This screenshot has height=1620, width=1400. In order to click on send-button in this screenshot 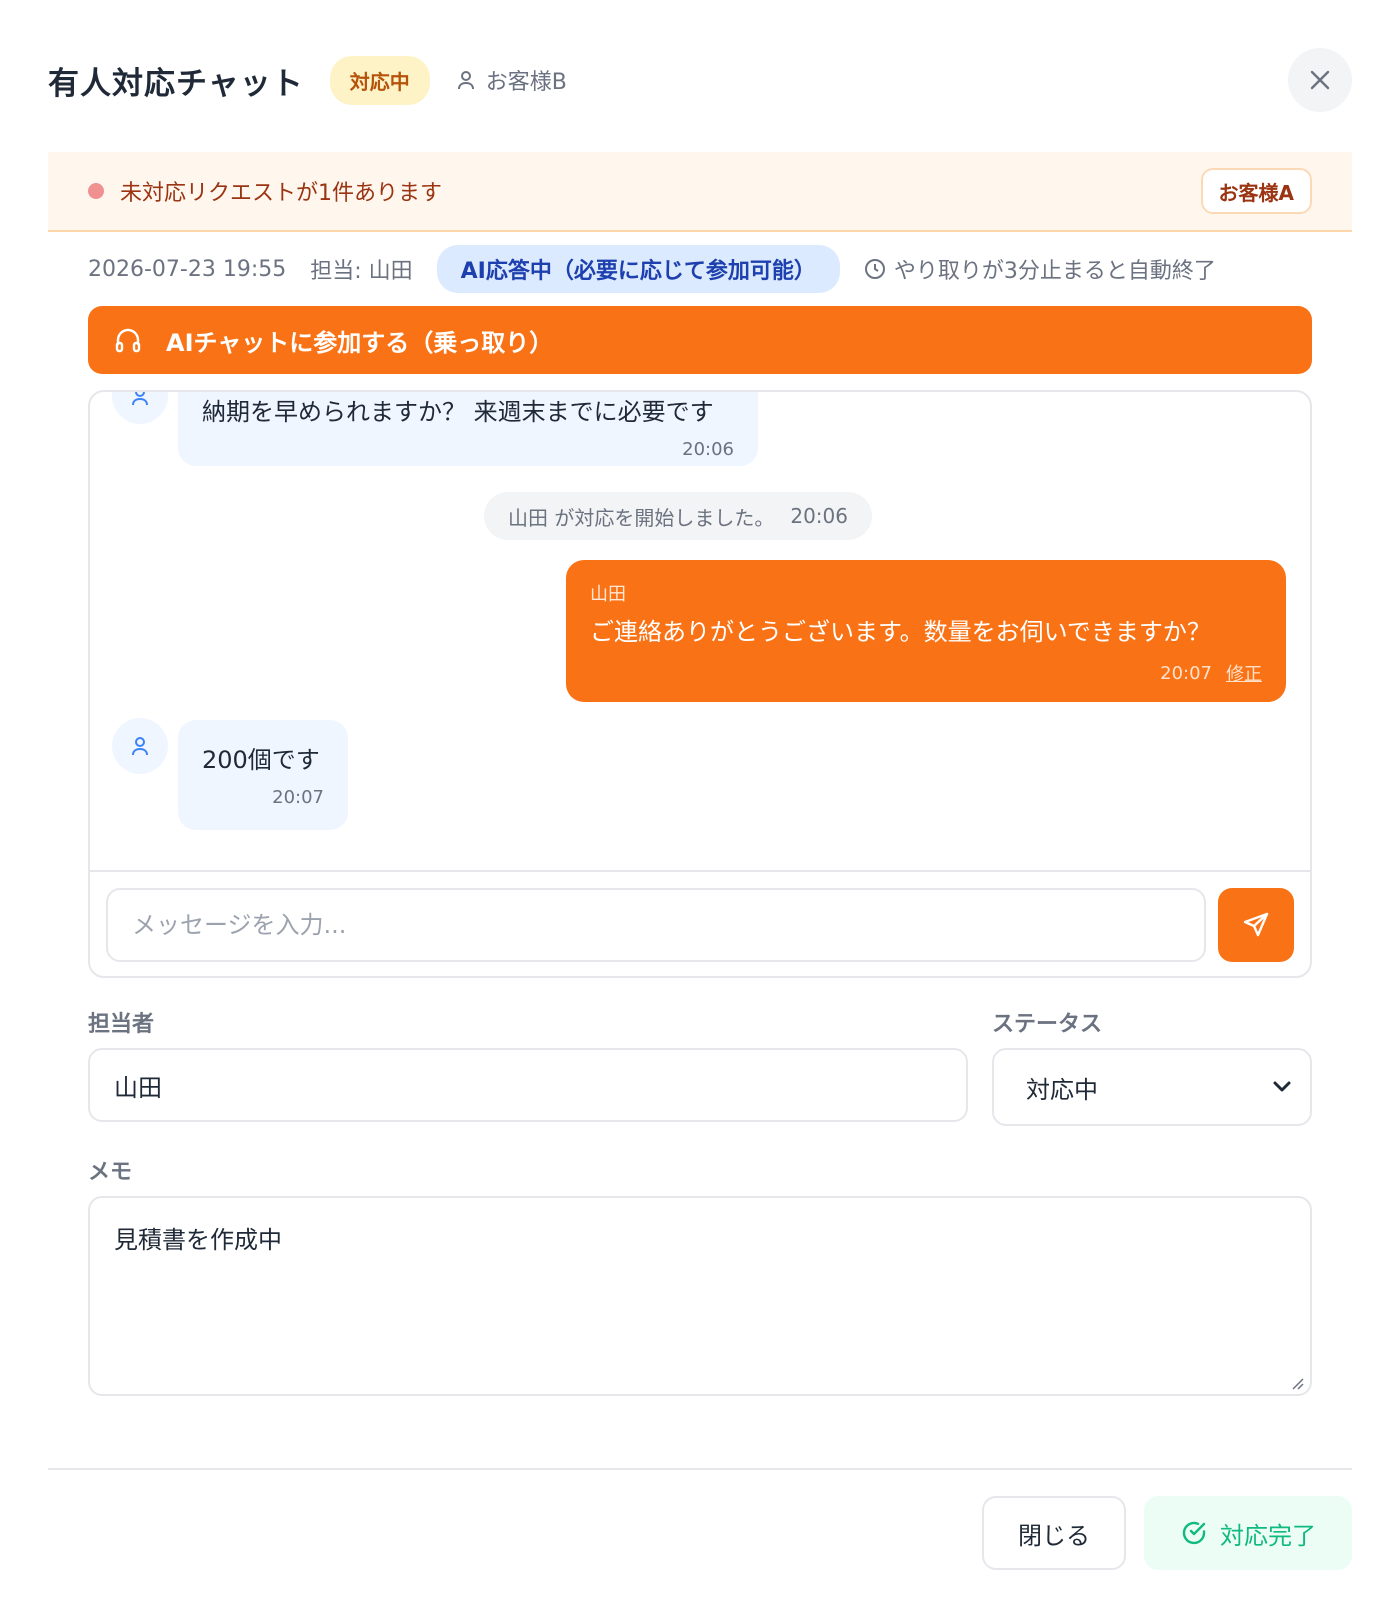, I will do `click(1256, 925)`.